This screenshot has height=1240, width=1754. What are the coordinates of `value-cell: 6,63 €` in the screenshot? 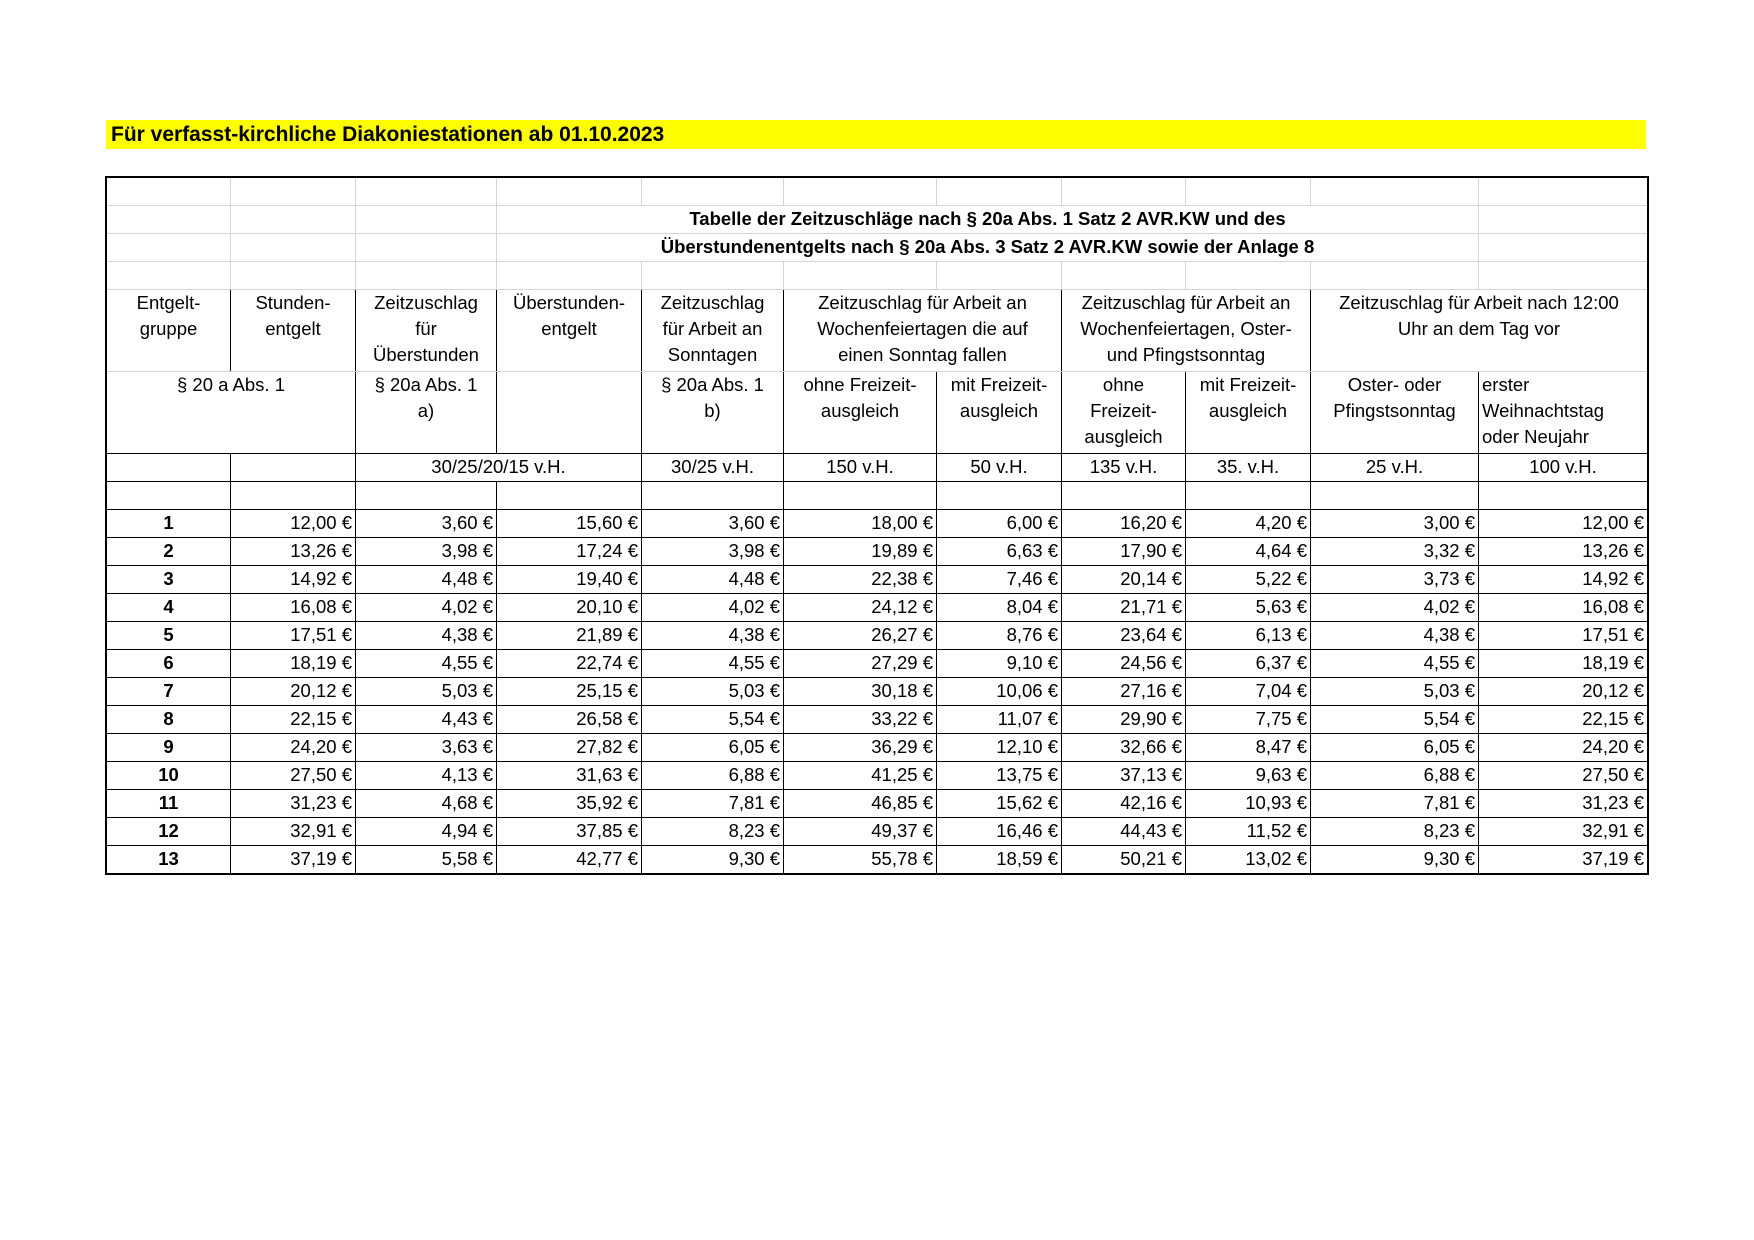 It's located at (999, 551).